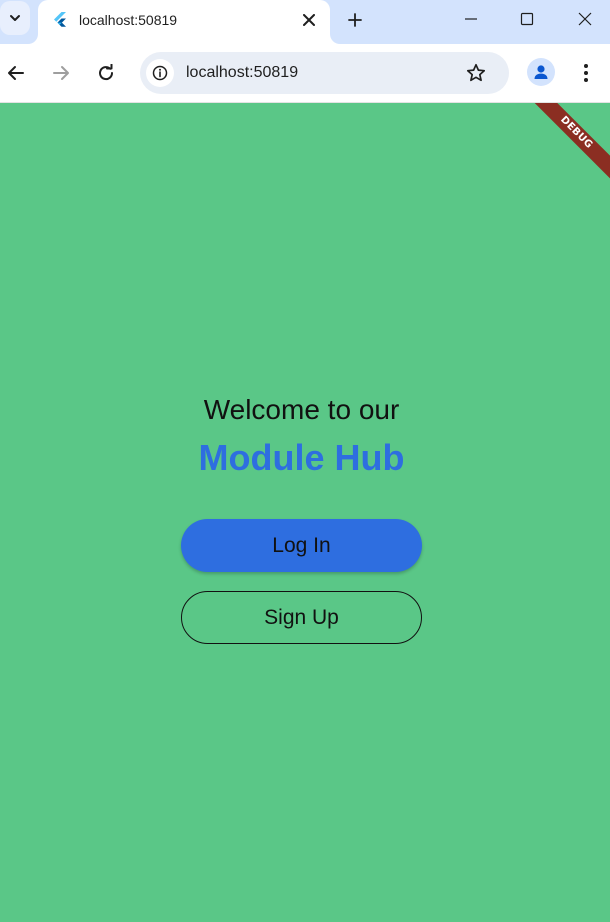 The height and width of the screenshot is (922, 610). What do you see at coordinates (301, 617) in the screenshot?
I see `signup-button: Sign Up` at bounding box center [301, 617].